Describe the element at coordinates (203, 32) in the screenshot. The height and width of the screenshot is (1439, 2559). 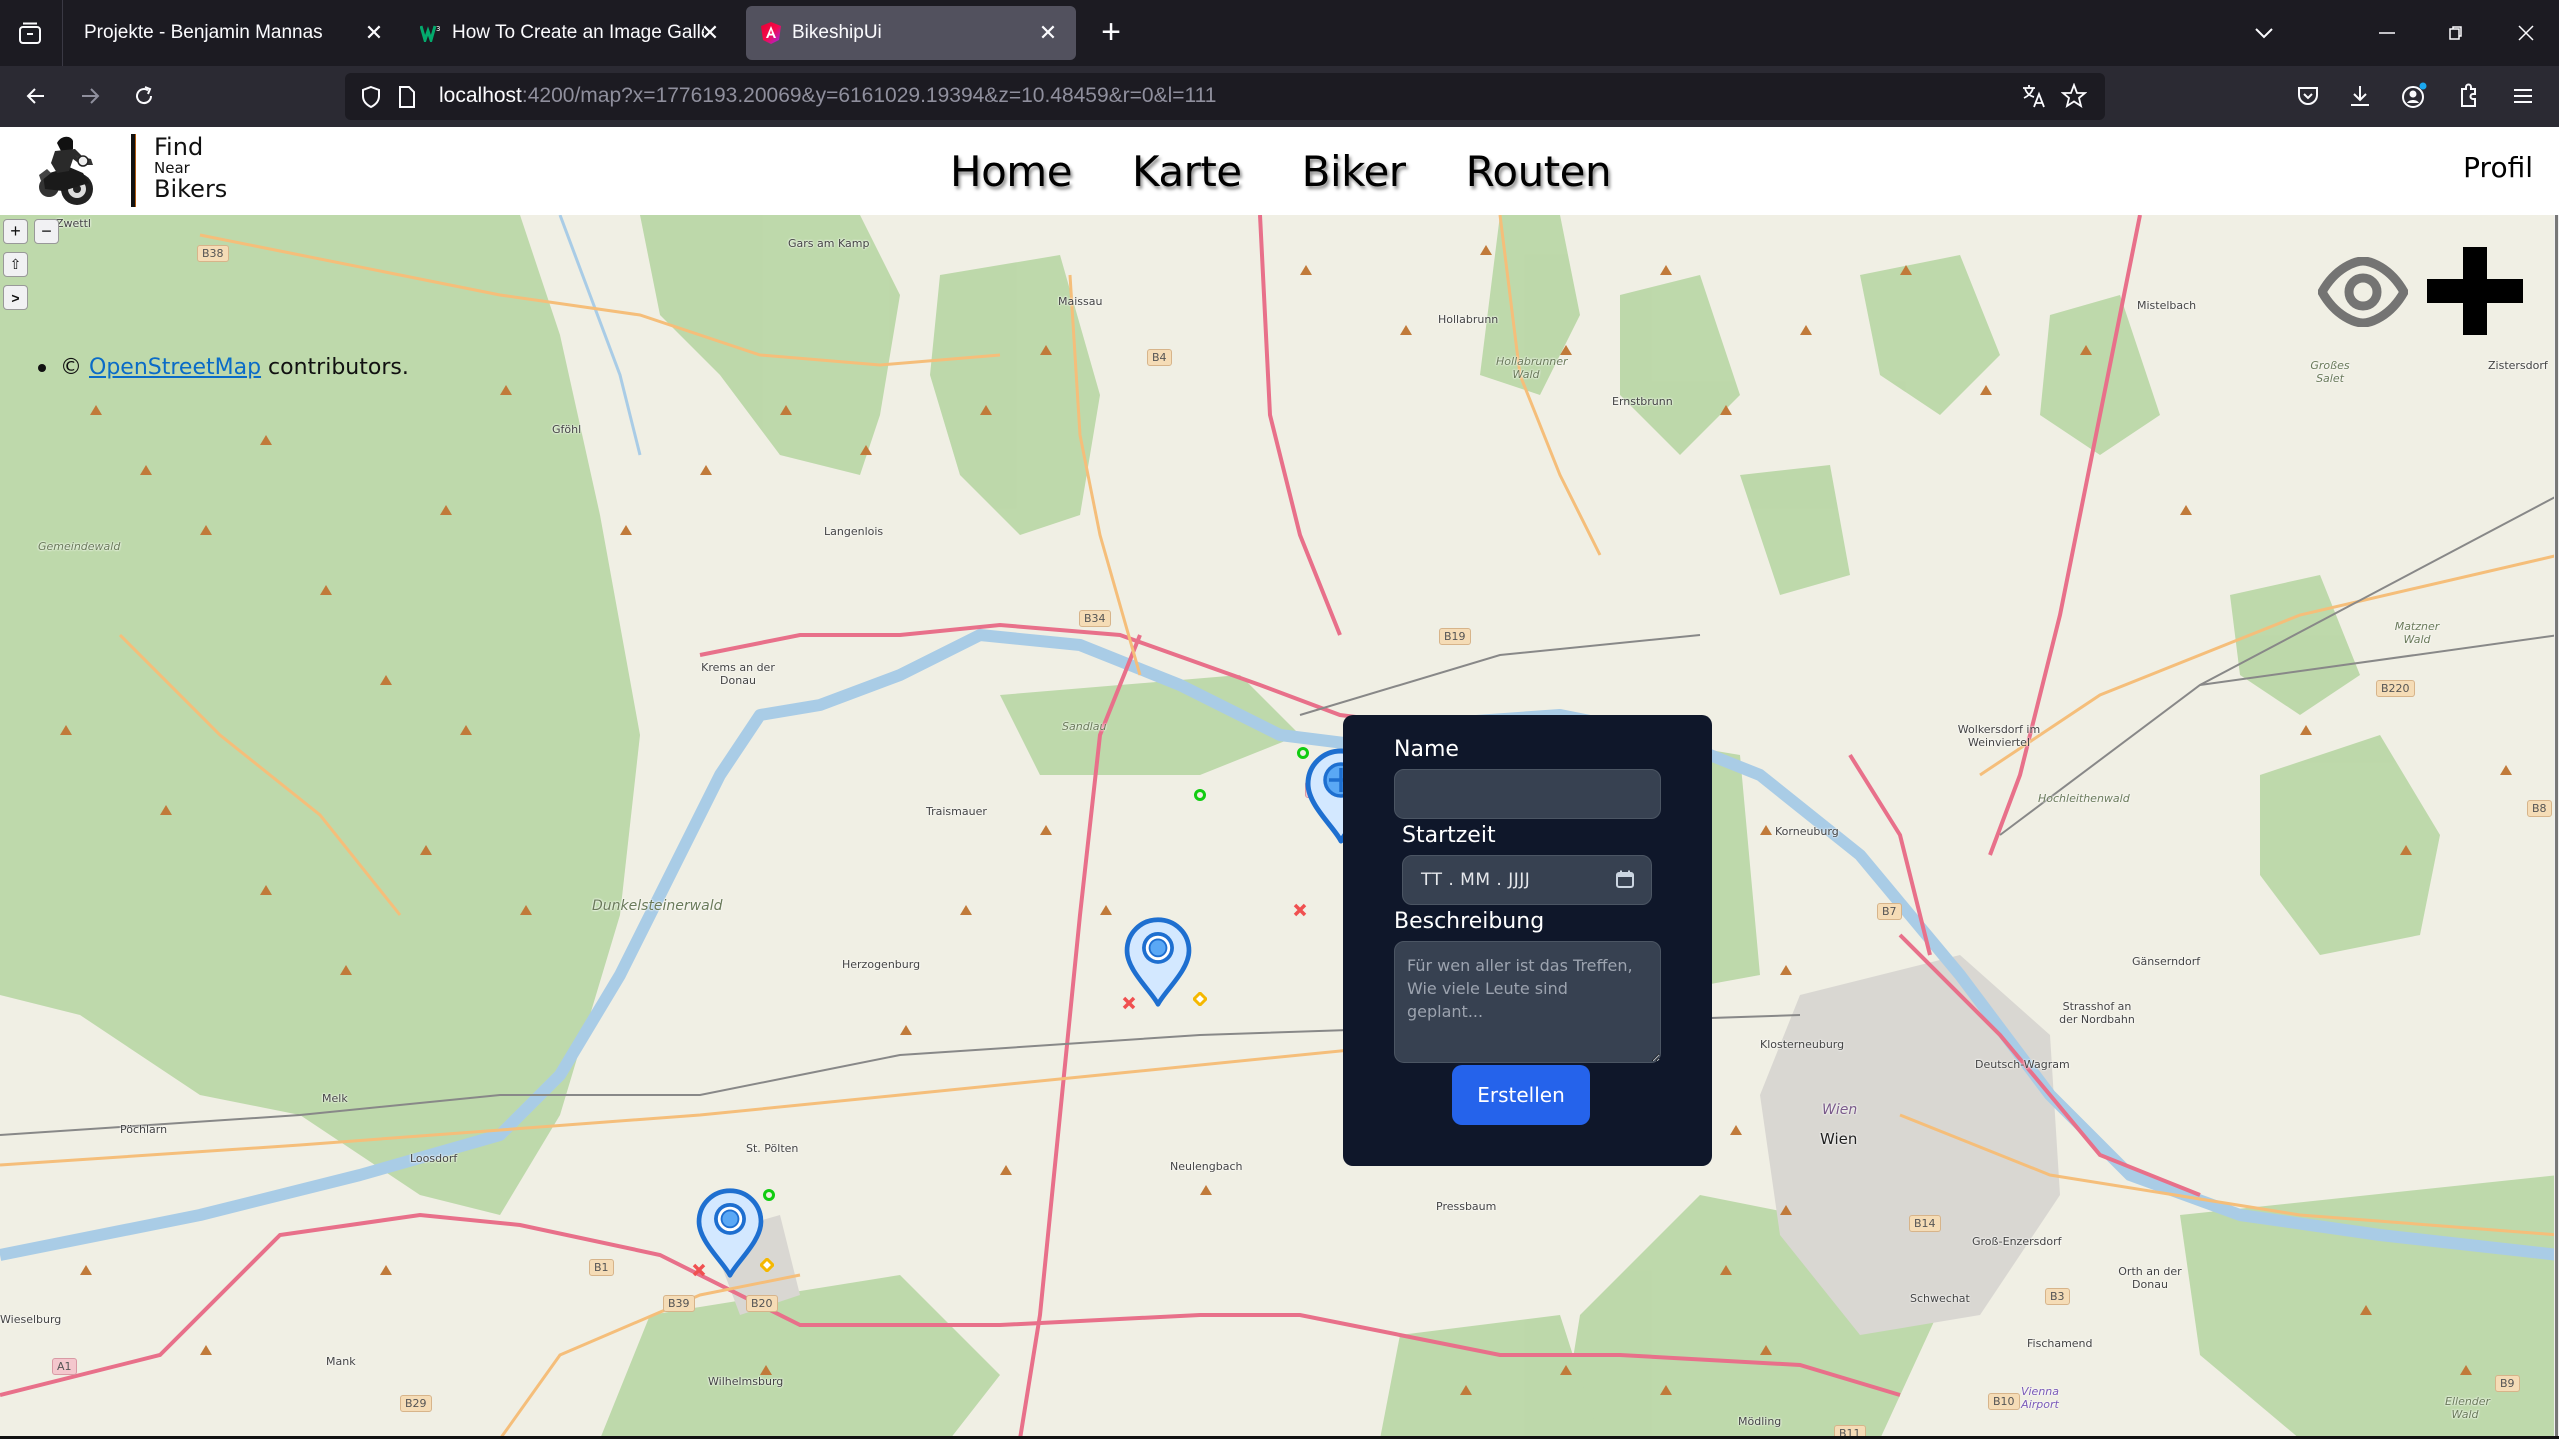
I see `tab-title: Projekte - Benjamin Mannas` at that location.